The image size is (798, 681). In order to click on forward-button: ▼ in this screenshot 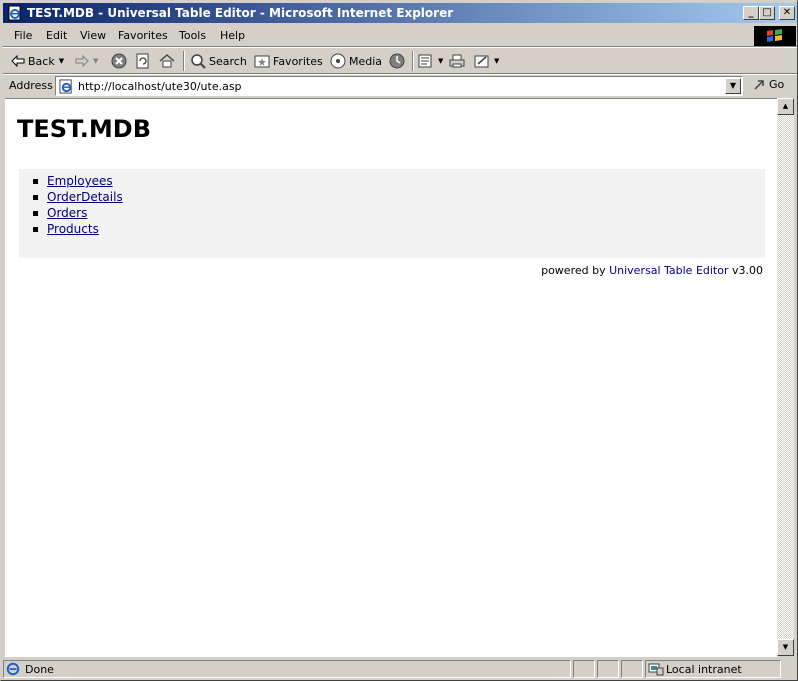, I will do `click(86, 61)`.